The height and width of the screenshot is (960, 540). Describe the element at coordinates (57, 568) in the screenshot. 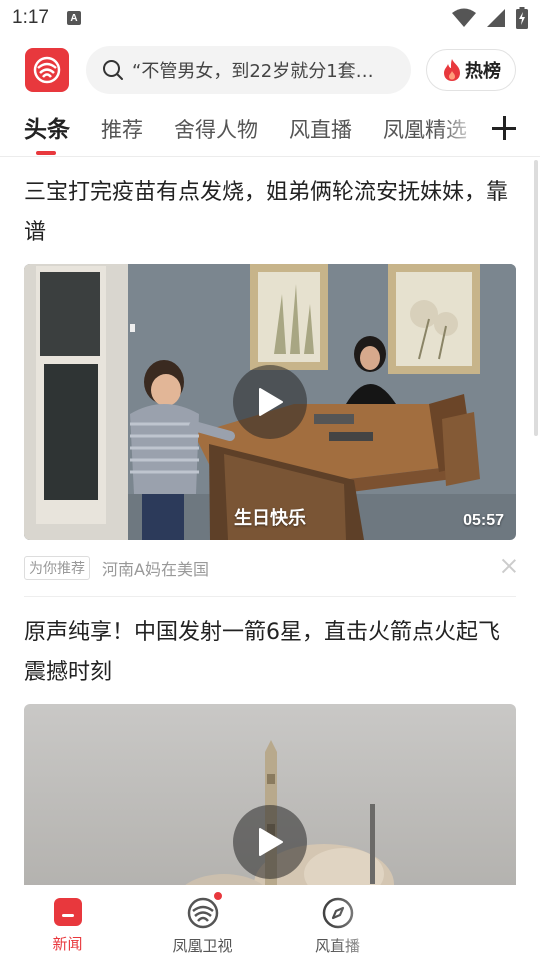

I see `recommend-tag: 为你推荐` at that location.